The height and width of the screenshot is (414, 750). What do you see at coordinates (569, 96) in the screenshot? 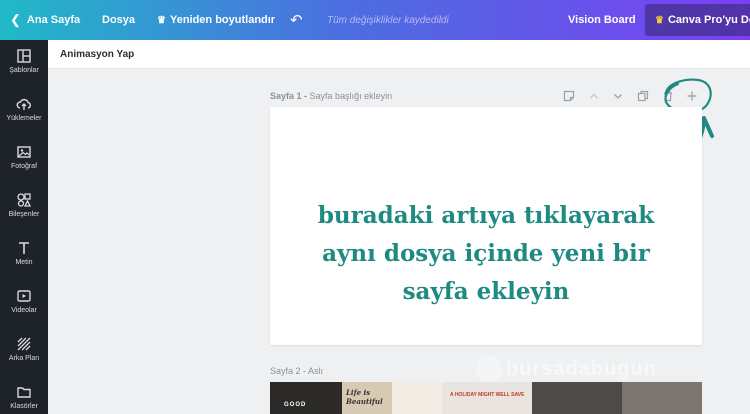
I see `notes-icon` at bounding box center [569, 96].